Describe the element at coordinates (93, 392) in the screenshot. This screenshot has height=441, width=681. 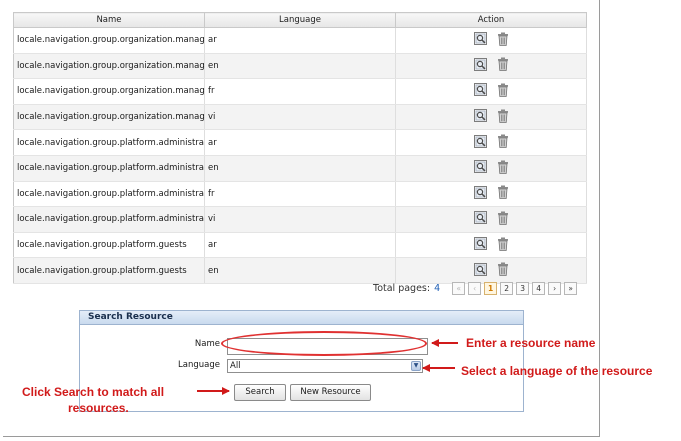
I see `annotation-click-search-line1: Click Search to match all` at that location.